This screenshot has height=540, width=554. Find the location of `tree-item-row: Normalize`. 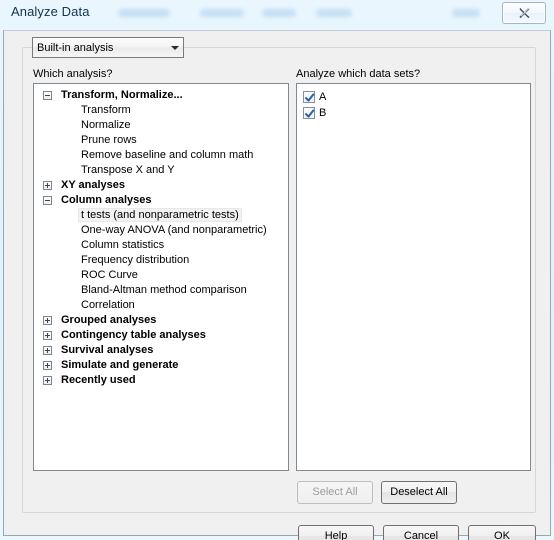

tree-item-row: Normalize is located at coordinates (161, 125).